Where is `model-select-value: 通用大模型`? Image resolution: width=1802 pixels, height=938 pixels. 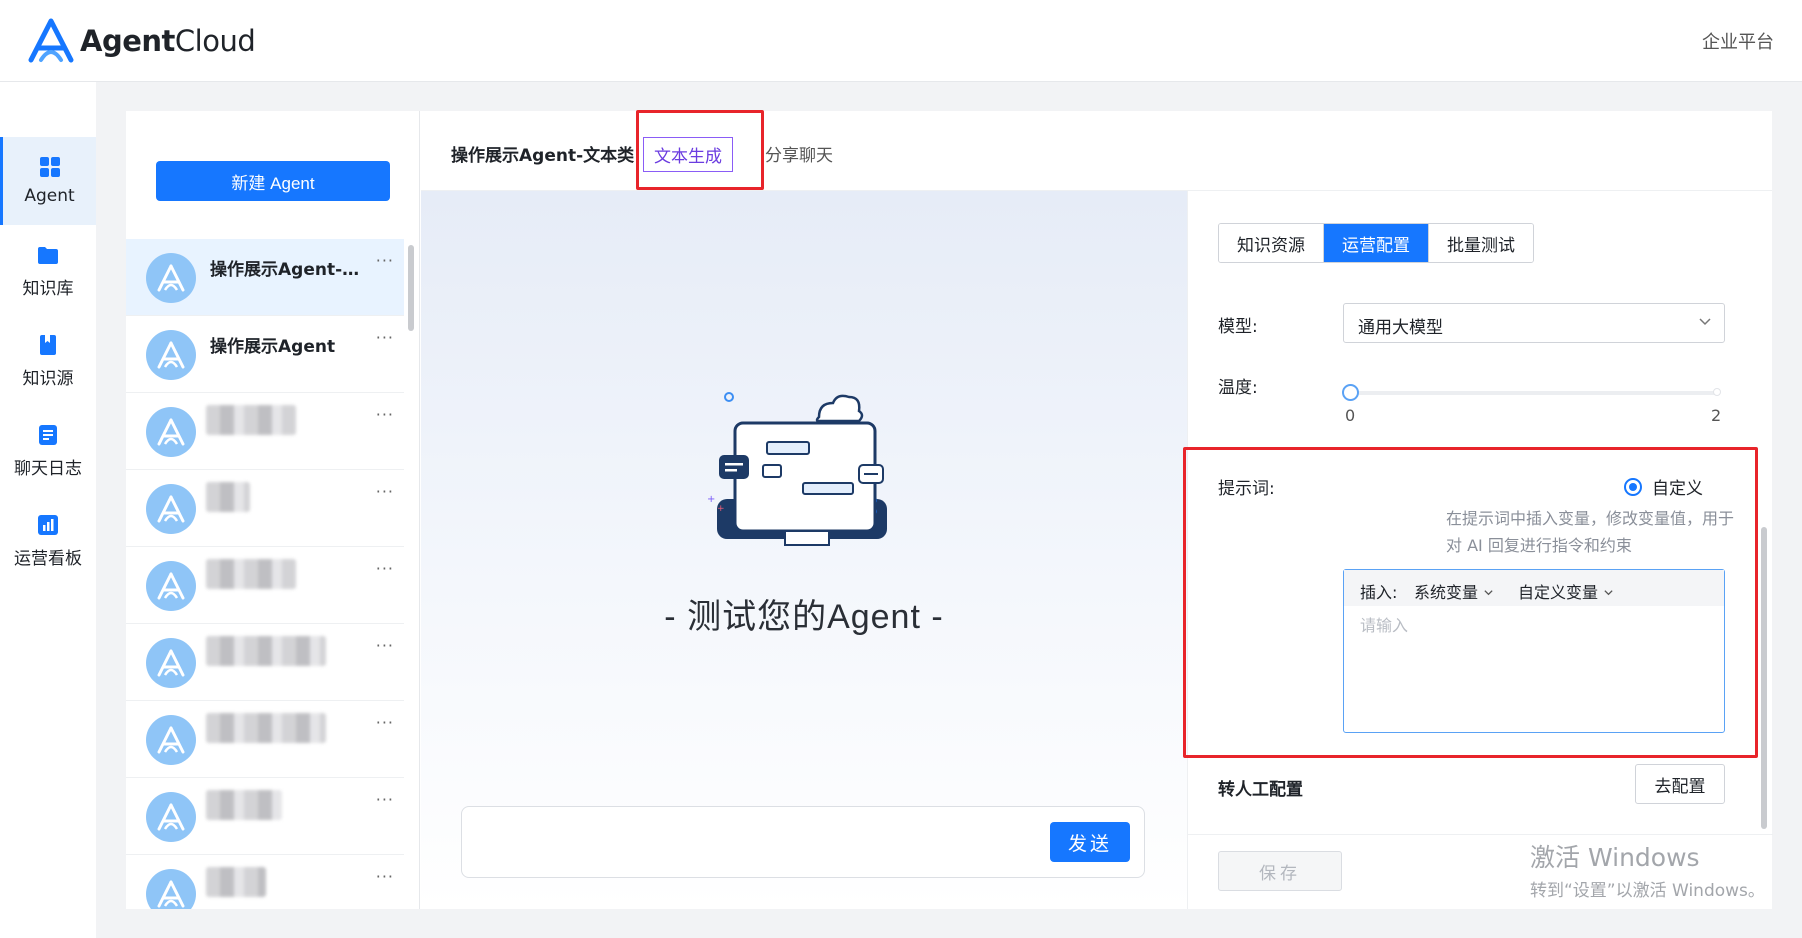 model-select-value: 通用大模型 is located at coordinates (1400, 328).